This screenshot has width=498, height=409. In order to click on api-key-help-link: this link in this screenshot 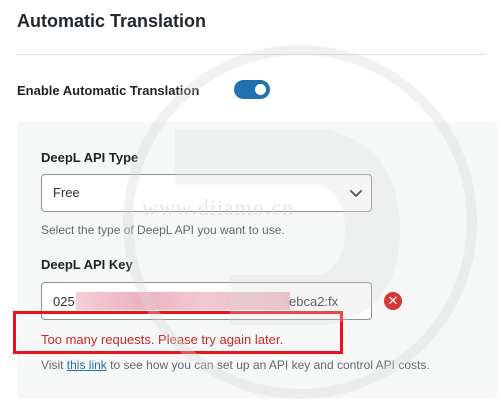, I will do `click(87, 365)`.